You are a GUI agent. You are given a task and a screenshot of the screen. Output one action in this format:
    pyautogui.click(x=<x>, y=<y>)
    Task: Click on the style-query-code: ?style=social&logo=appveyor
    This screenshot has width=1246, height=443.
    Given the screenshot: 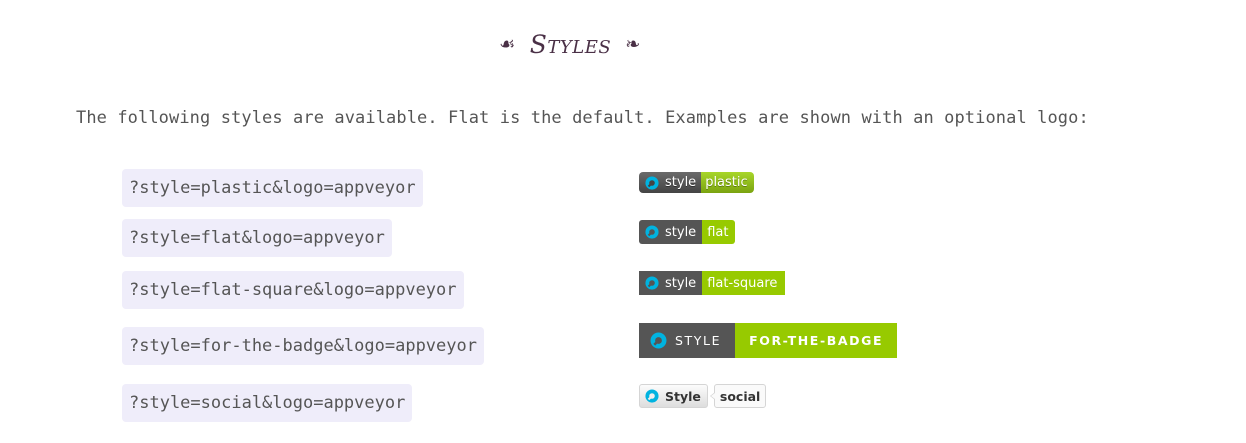 What is the action you would take?
    pyautogui.click(x=267, y=403)
    